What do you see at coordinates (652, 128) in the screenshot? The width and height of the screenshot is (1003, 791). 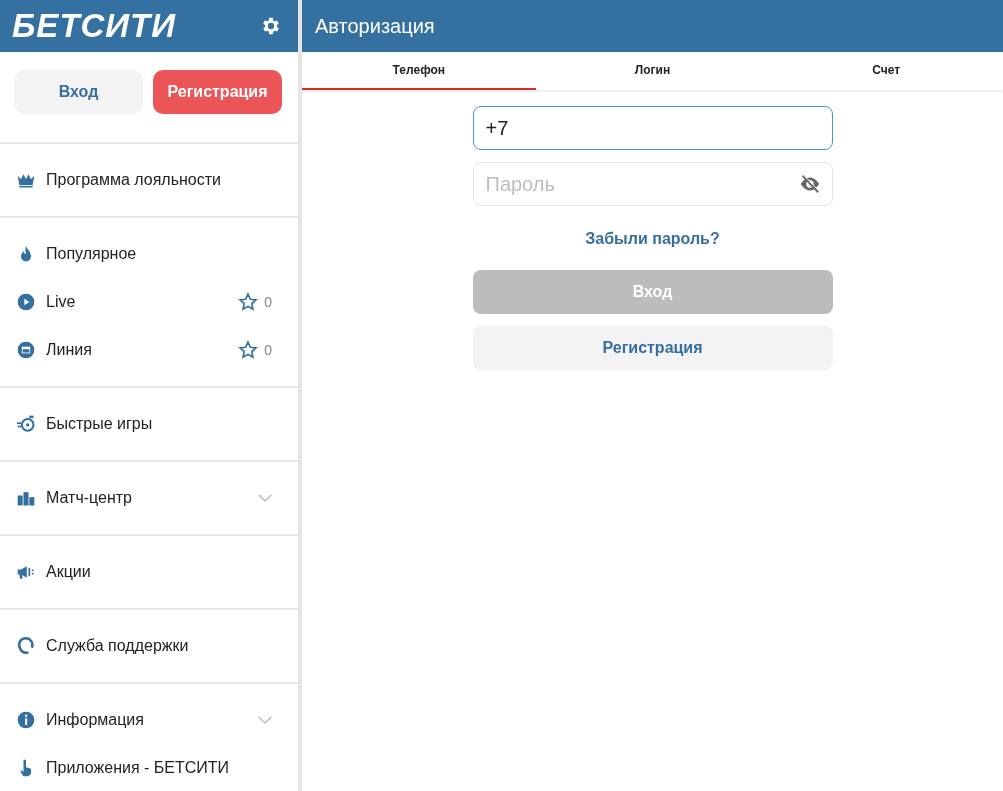 I see `phone-field: +7` at bounding box center [652, 128].